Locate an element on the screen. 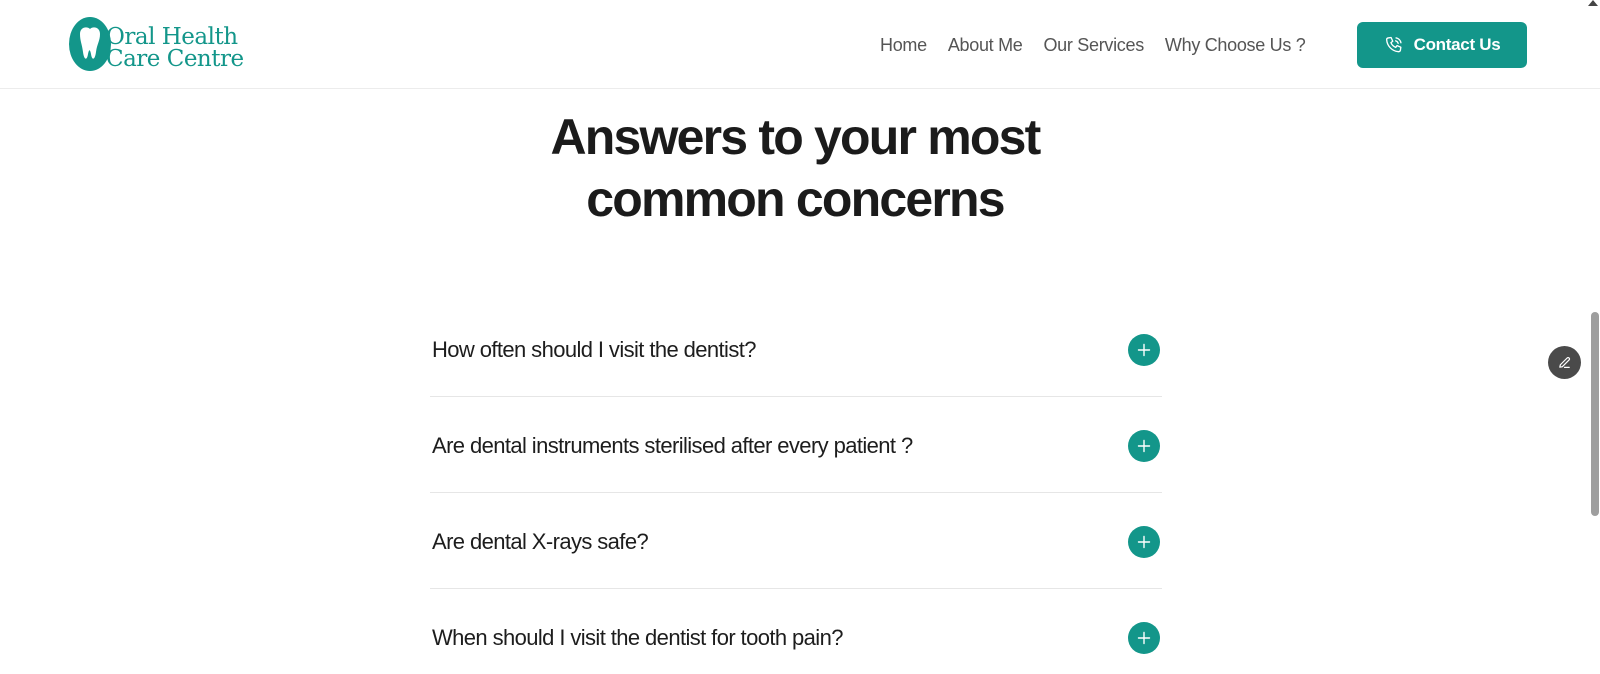 Image resolution: width=1600 pixels, height=674 pixels. nav-about-me: About Me is located at coordinates (985, 45).